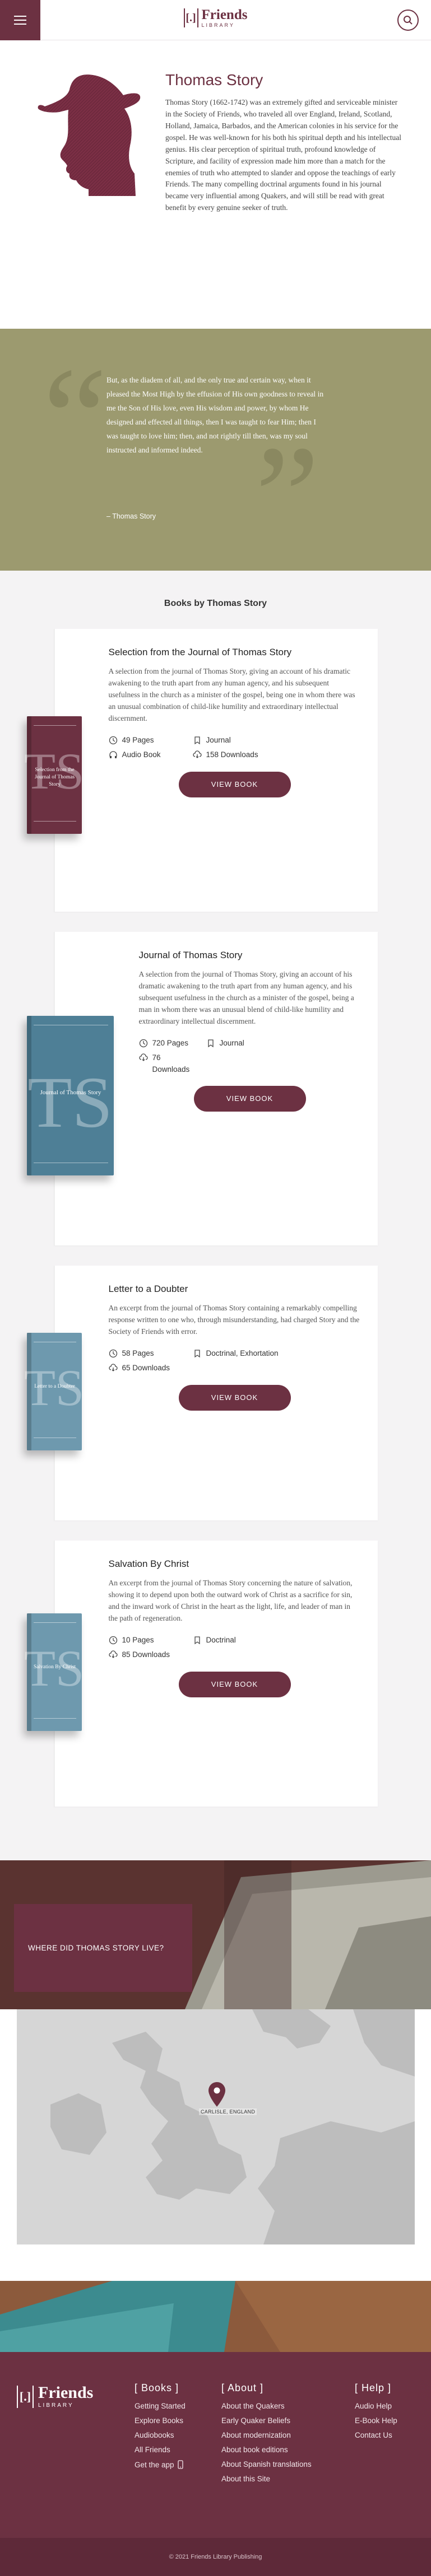 The width and height of the screenshot is (431, 2576). Describe the element at coordinates (146, 1369) in the screenshot. I see `book-downloads: 65 Downloads` at that location.